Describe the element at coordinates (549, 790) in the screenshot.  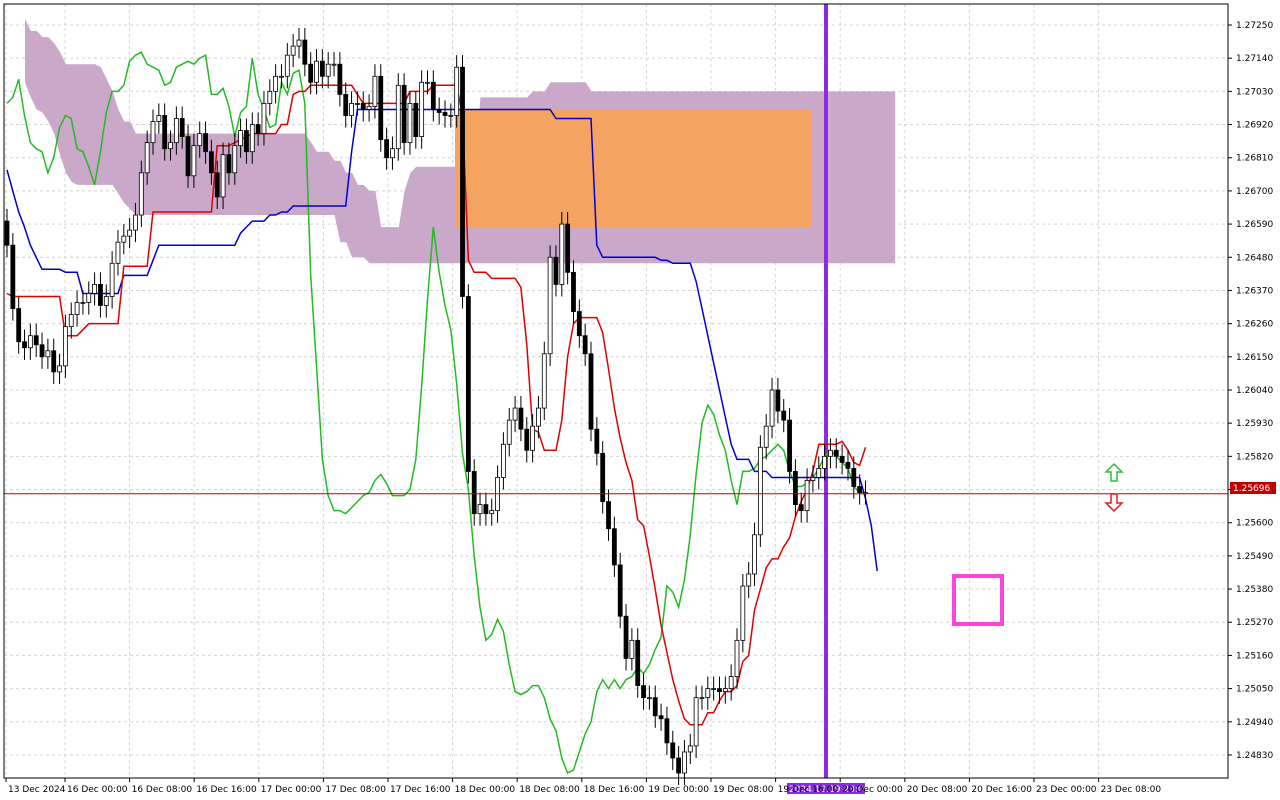
I see `x-tick-label: 18 Dec 08:00` at that location.